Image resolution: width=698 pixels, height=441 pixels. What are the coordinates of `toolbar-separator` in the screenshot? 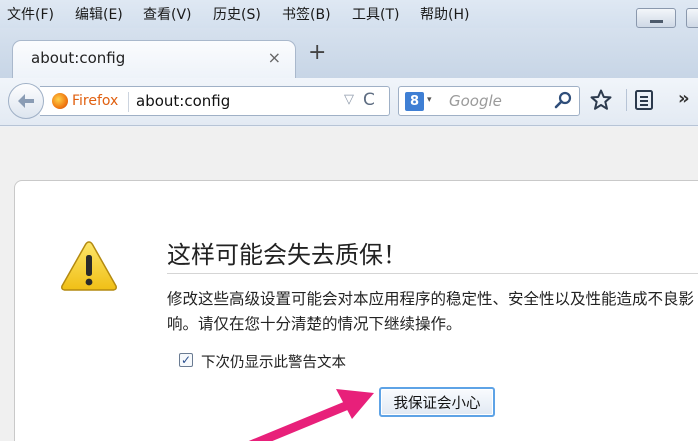 It's located at (626, 100).